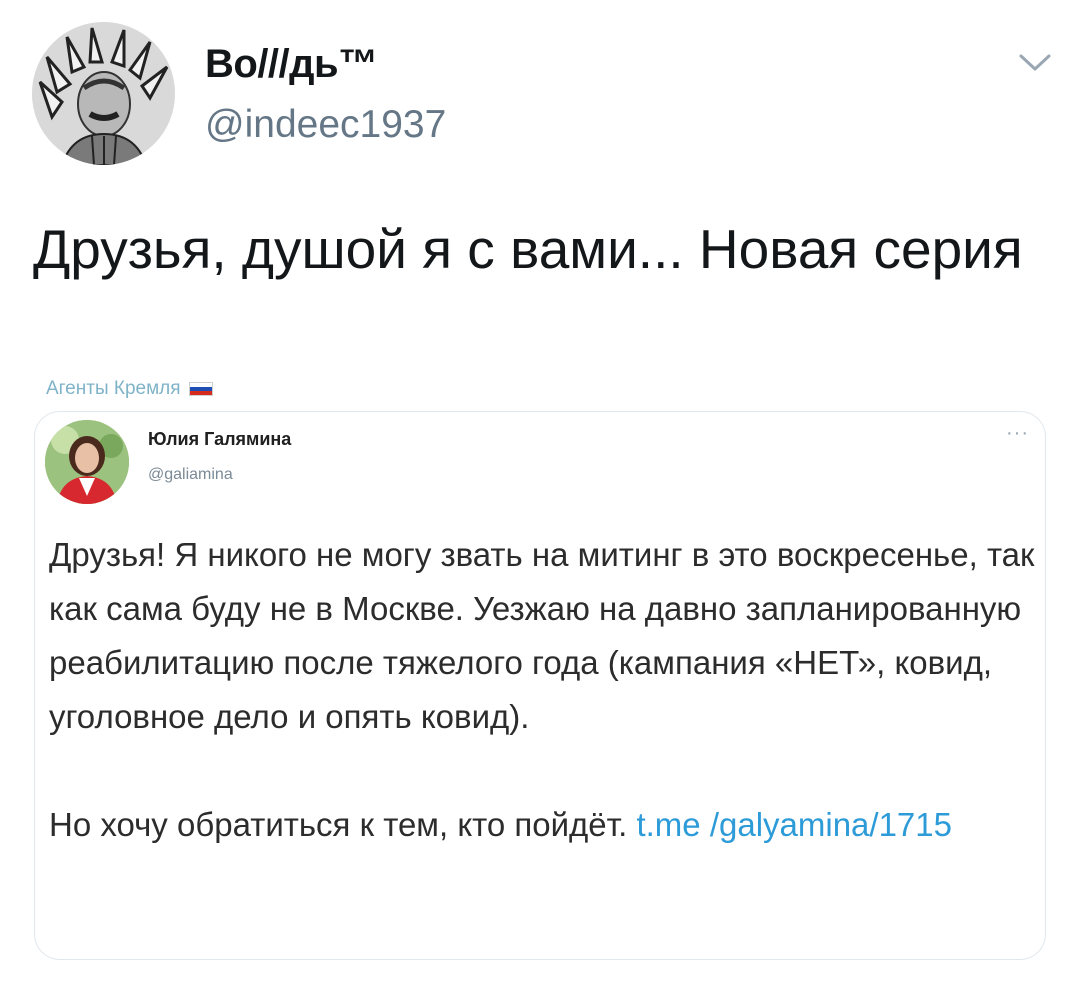 This screenshot has width=1080, height=983. What do you see at coordinates (291, 64) in the screenshot?
I see `author-display-name: Во///дь™` at bounding box center [291, 64].